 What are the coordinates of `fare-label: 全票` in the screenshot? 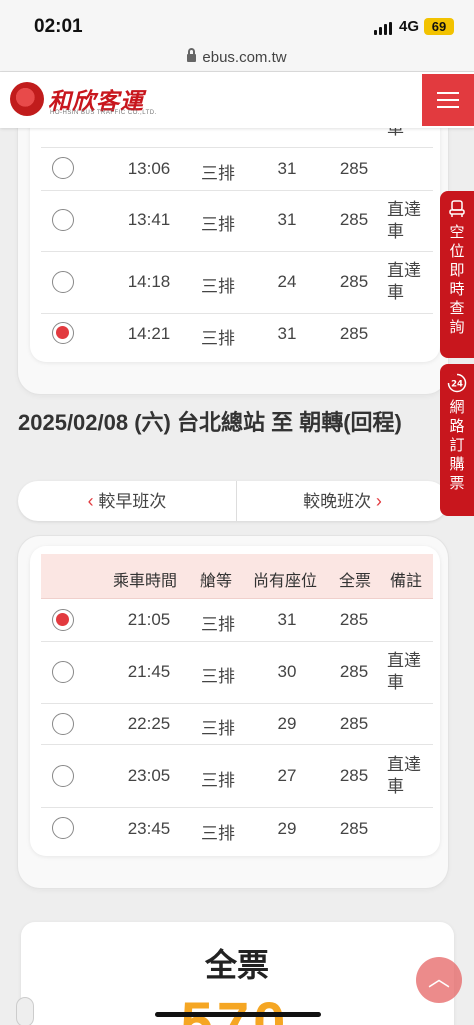 It's located at (236, 965).